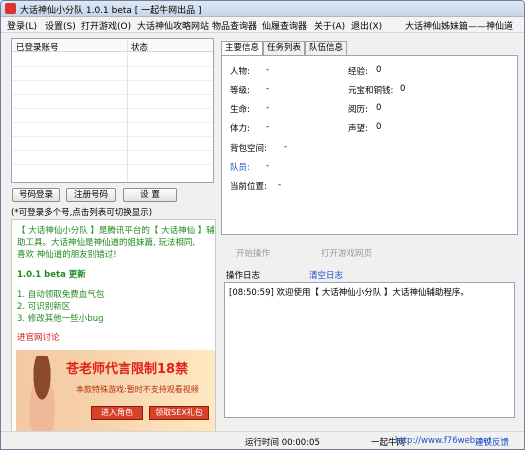 Image resolution: width=525 pixels, height=450 pixels. What do you see at coordinates (403, 89) in the screenshot?
I see `currency-value: 0` at bounding box center [403, 89].